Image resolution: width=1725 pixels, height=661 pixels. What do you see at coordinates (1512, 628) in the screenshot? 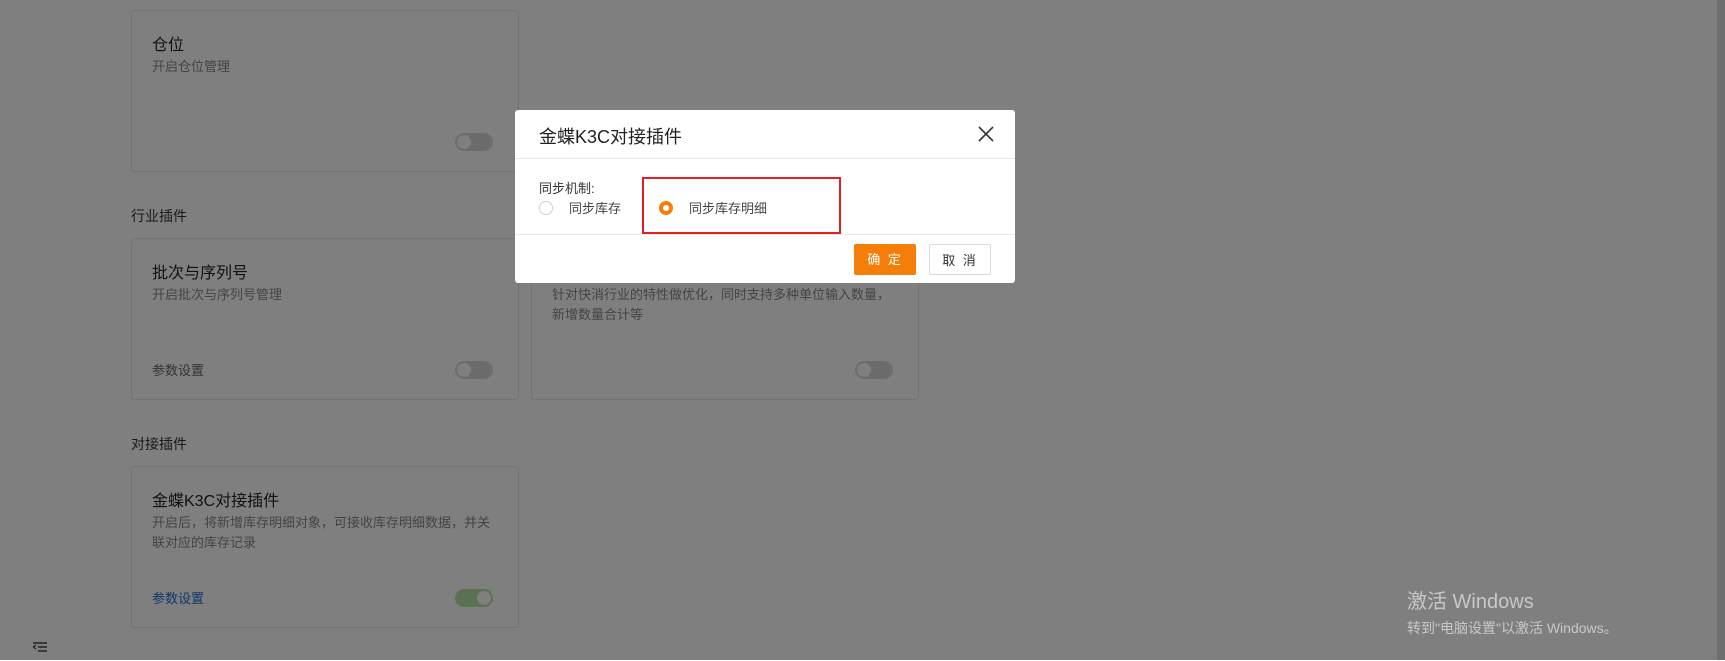
I see `watermark-line2: 转到"电脑设置"以激活 Windows。` at bounding box center [1512, 628].